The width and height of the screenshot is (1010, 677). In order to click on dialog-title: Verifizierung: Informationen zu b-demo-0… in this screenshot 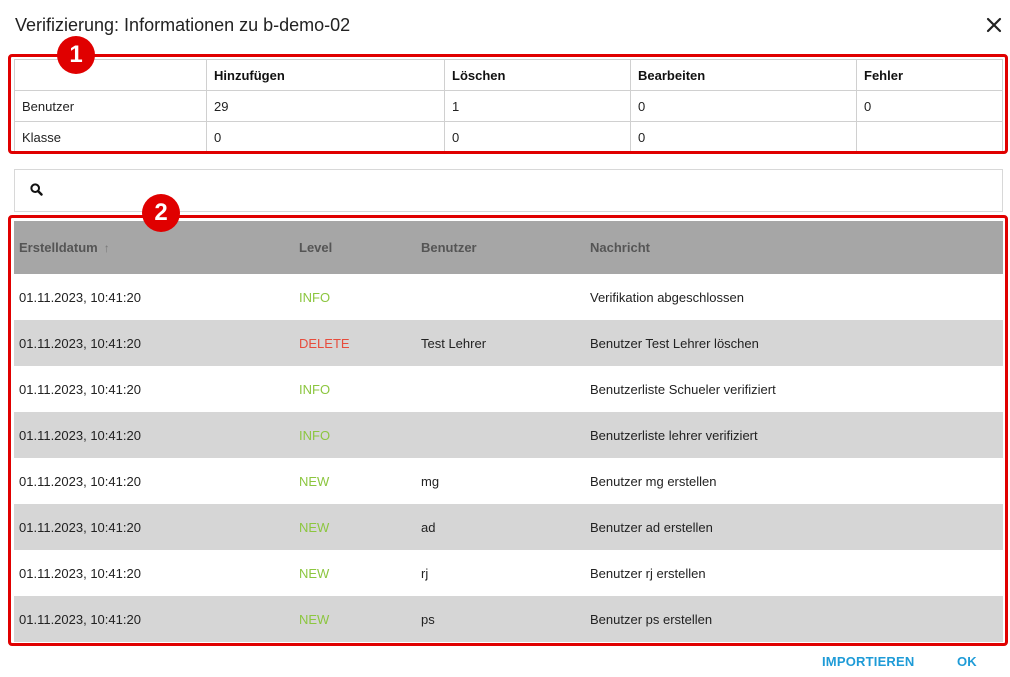, I will do `click(183, 25)`.